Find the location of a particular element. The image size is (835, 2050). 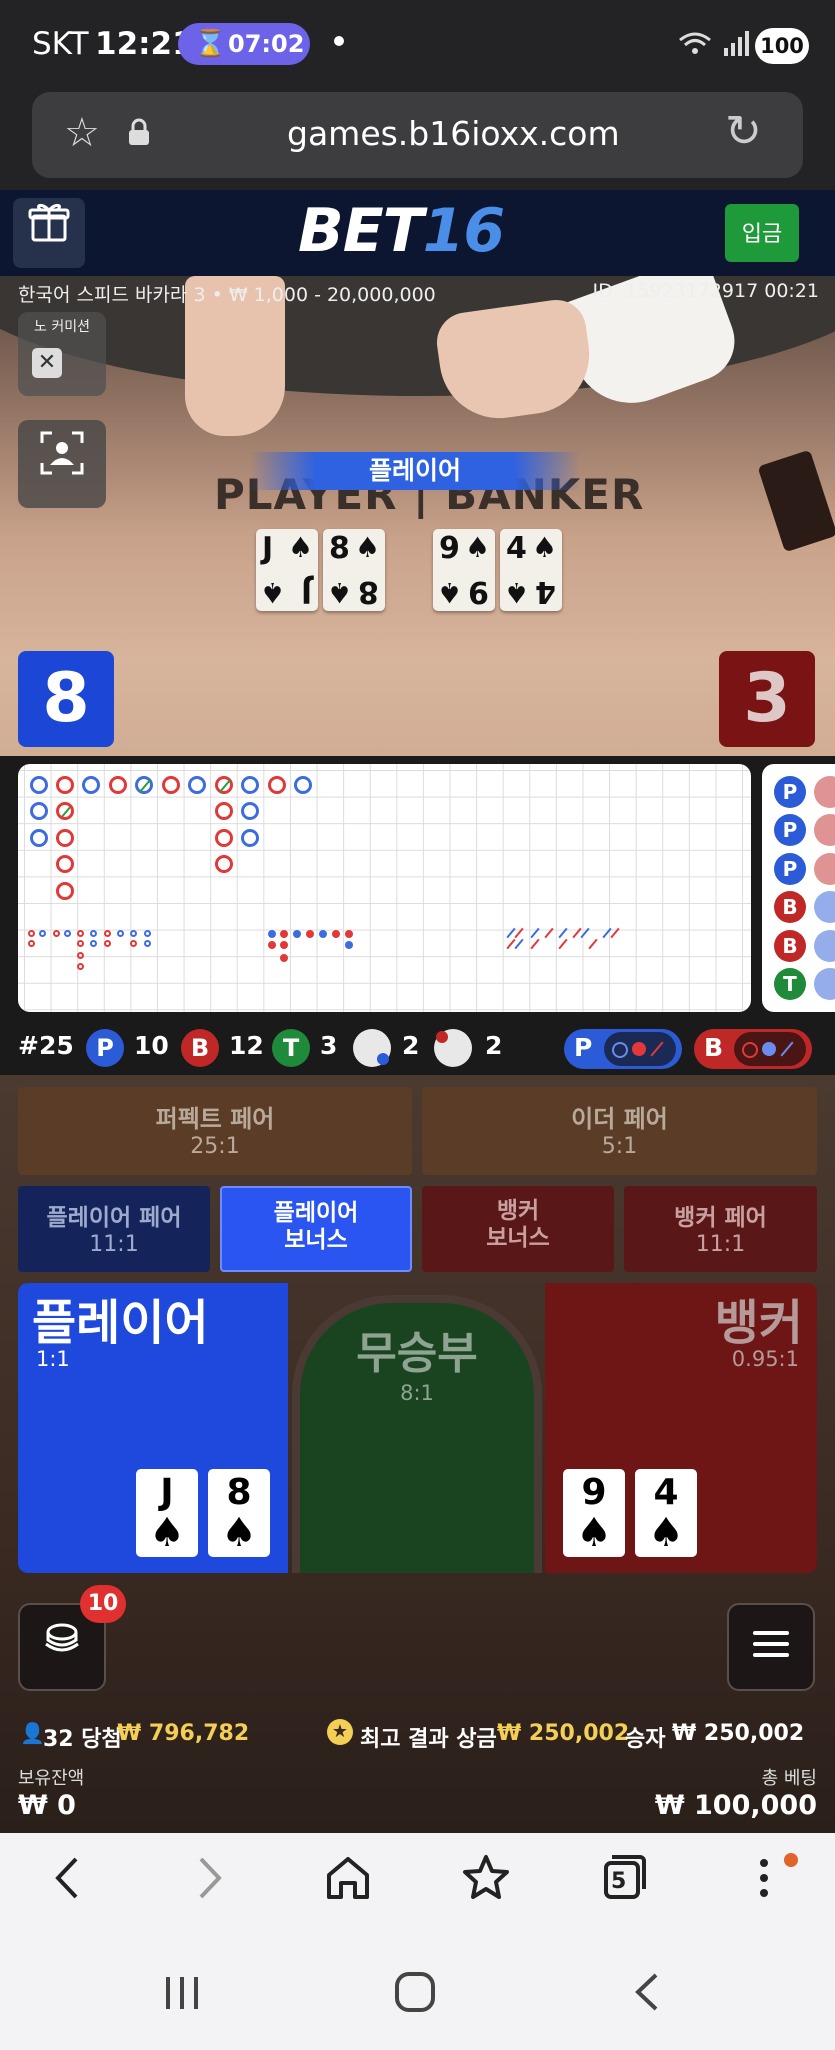

card-rank: 9 is located at coordinates (594, 1492).